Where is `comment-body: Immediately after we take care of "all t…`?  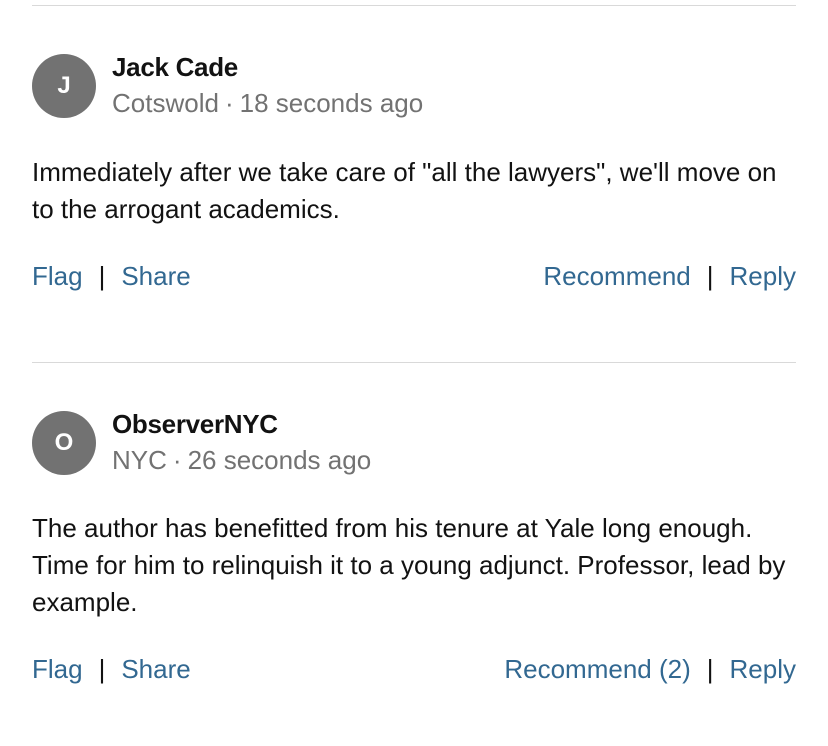 comment-body: Immediately after we take care of "all t… is located at coordinates (404, 190).